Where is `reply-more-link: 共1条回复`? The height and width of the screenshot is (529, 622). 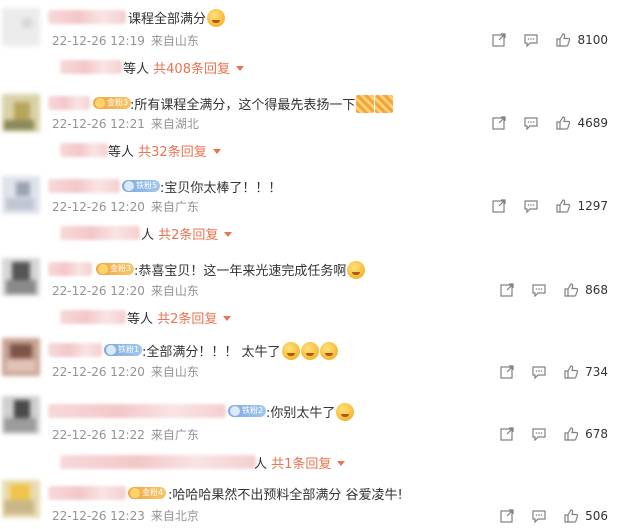 reply-more-link: 共1条回复 is located at coordinates (301, 464).